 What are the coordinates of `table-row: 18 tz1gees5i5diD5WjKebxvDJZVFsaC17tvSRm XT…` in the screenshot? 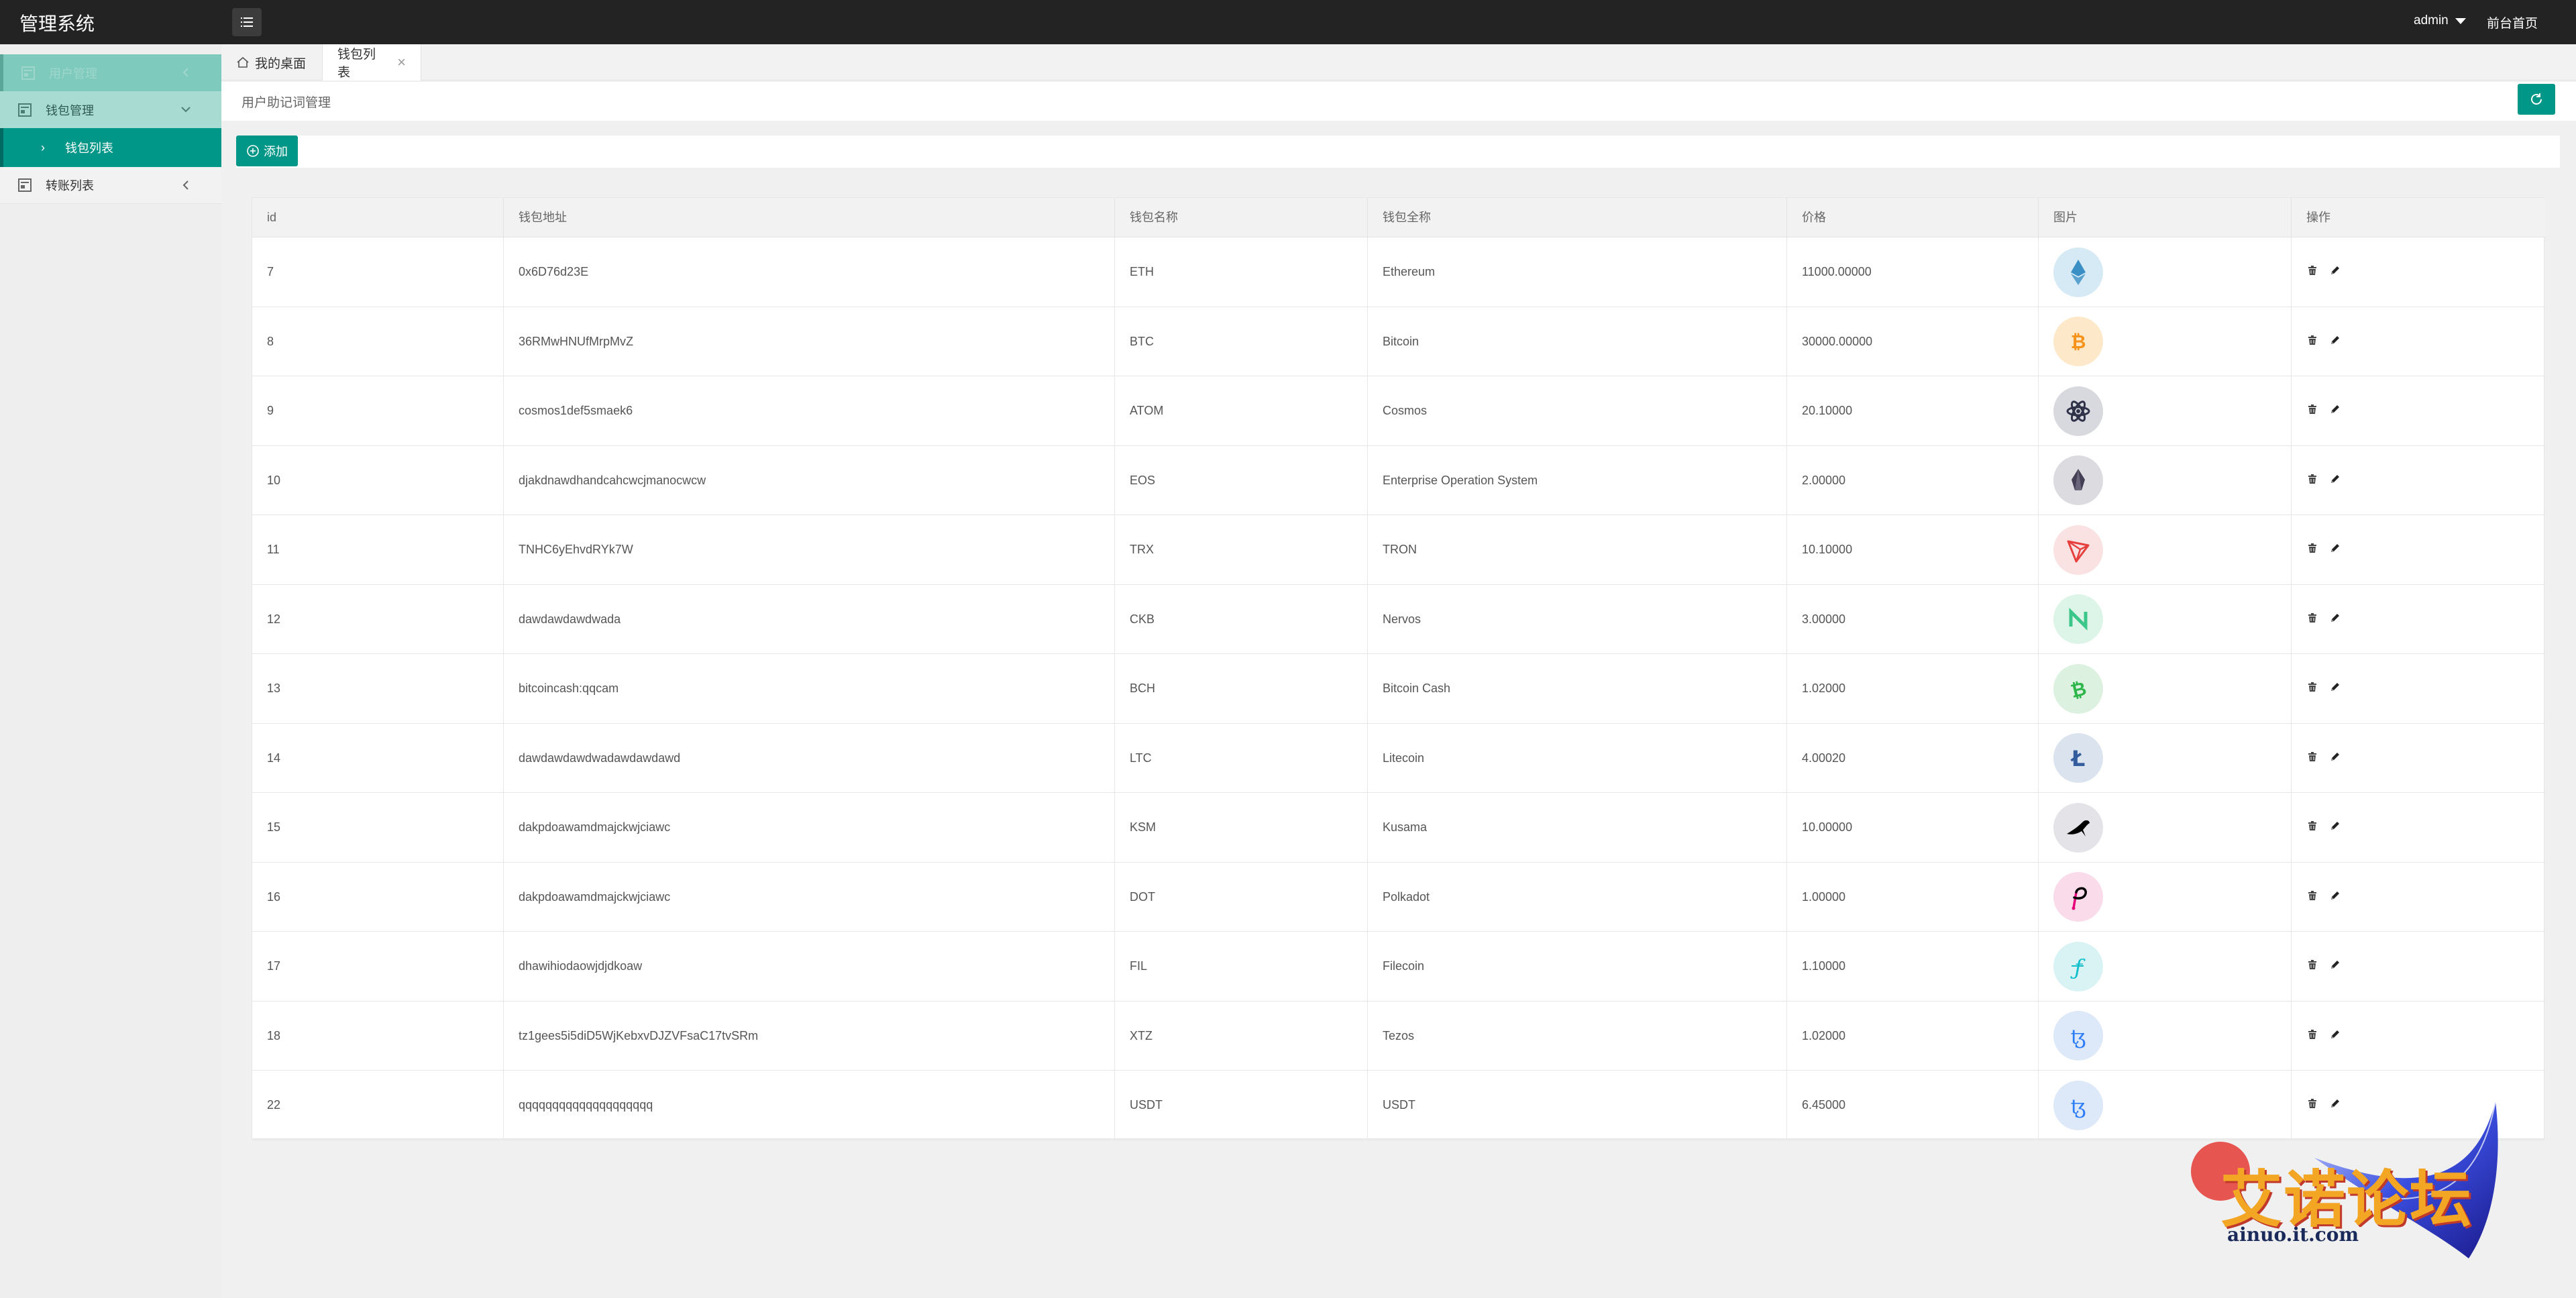 It's located at (1398, 1036).